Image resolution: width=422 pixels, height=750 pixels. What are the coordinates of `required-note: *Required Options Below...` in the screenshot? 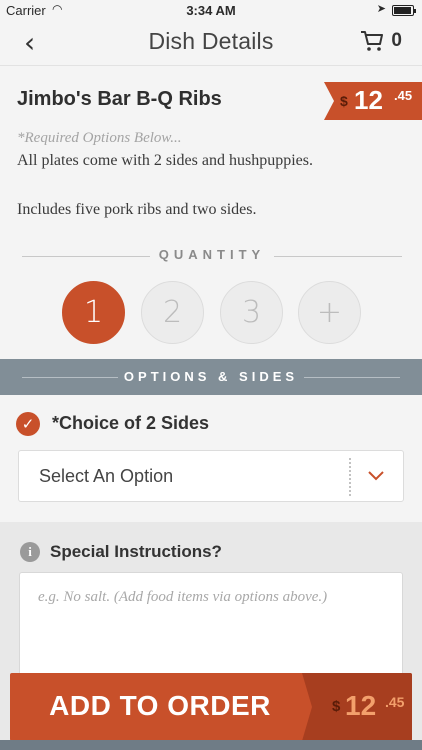 It's located at (99, 138).